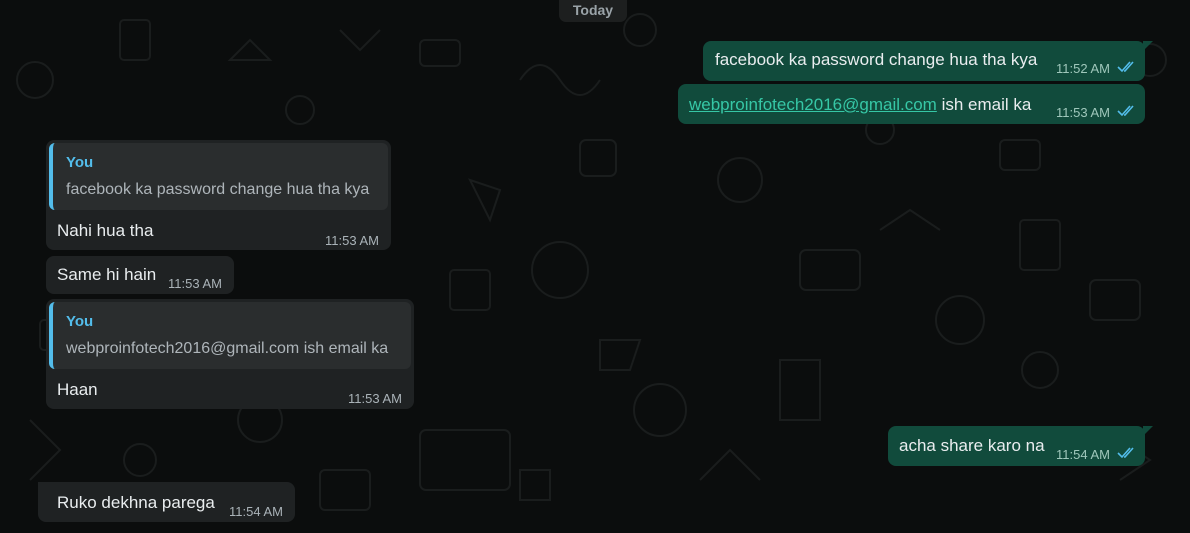 The image size is (1190, 533). What do you see at coordinates (876, 59) in the screenshot?
I see `message-text: facebook ka password change hua tha kya` at bounding box center [876, 59].